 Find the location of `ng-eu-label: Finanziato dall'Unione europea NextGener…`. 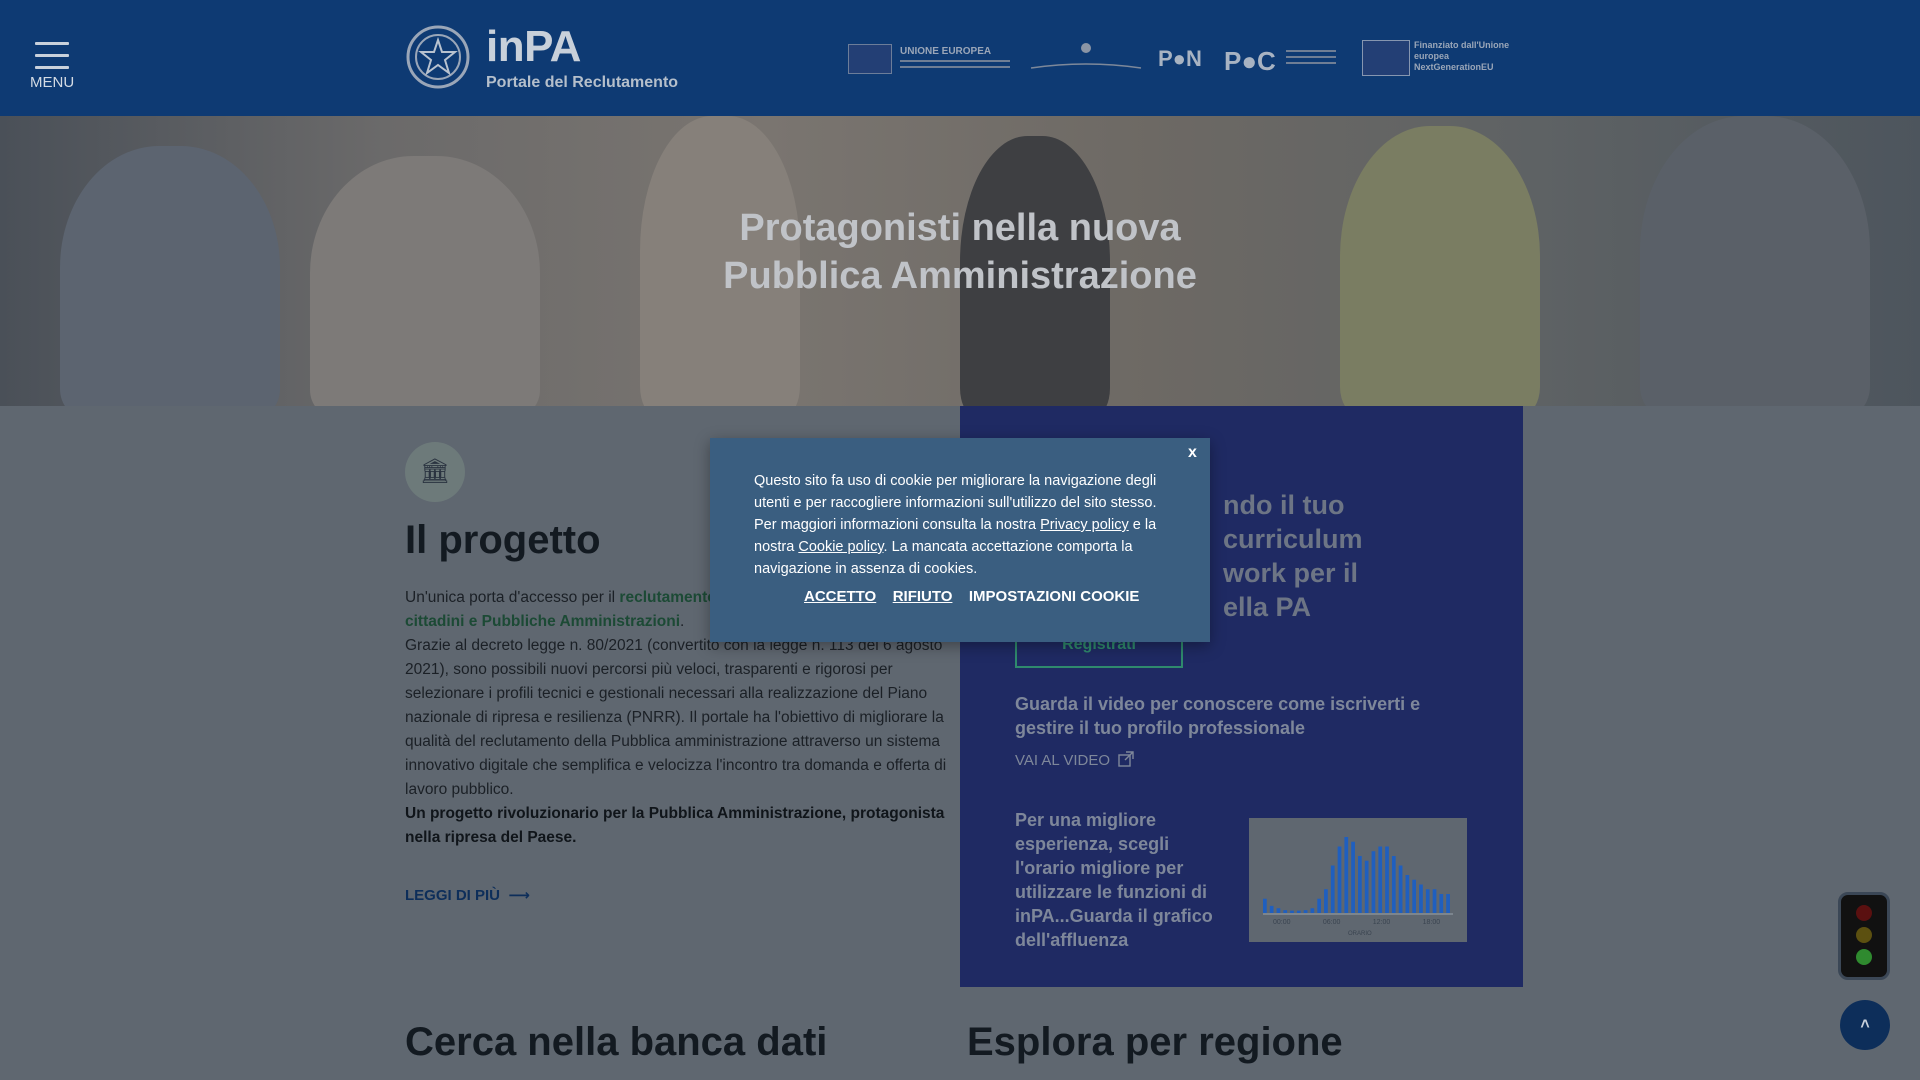

ng-eu-label: Finanziato dall'Unione europea NextGener… is located at coordinates (1462, 56).